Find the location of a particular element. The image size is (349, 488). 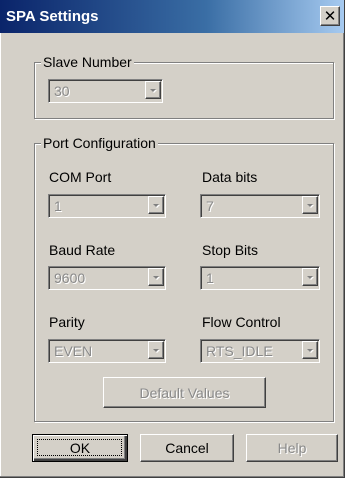

parity-select: EVEN is located at coordinates (107, 351).